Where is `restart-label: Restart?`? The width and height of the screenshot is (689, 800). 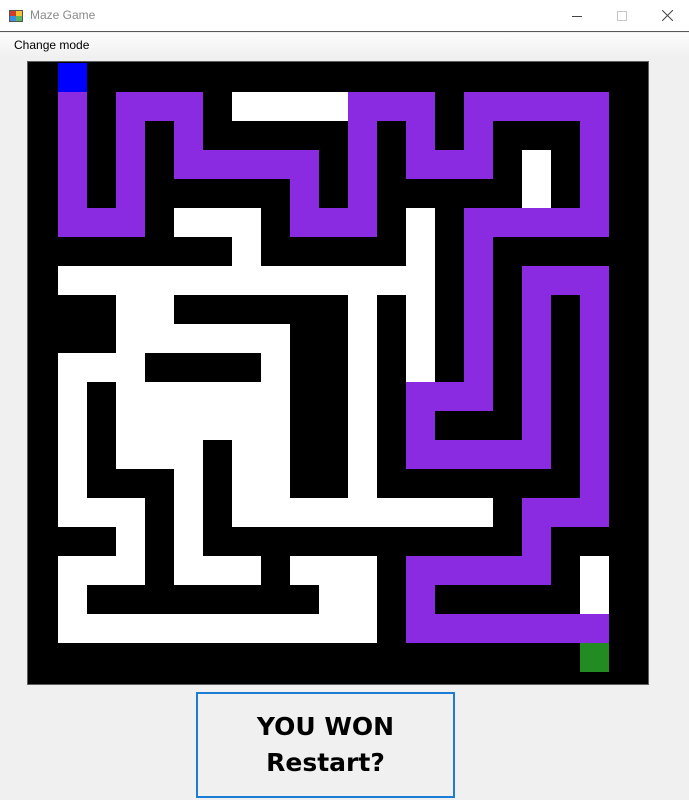
restart-label: Restart? is located at coordinates (325, 762).